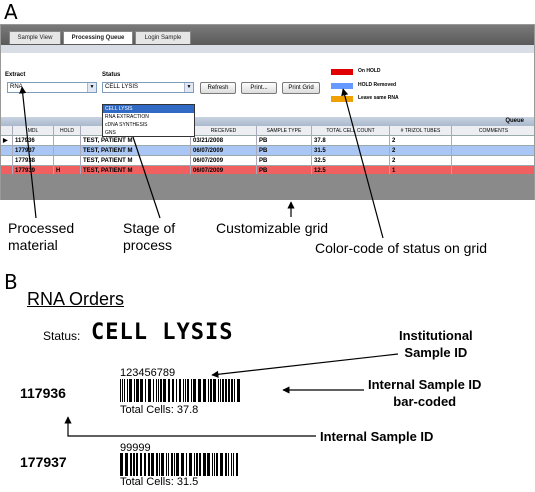  I want to click on status-option: GNS, so click(148, 133).